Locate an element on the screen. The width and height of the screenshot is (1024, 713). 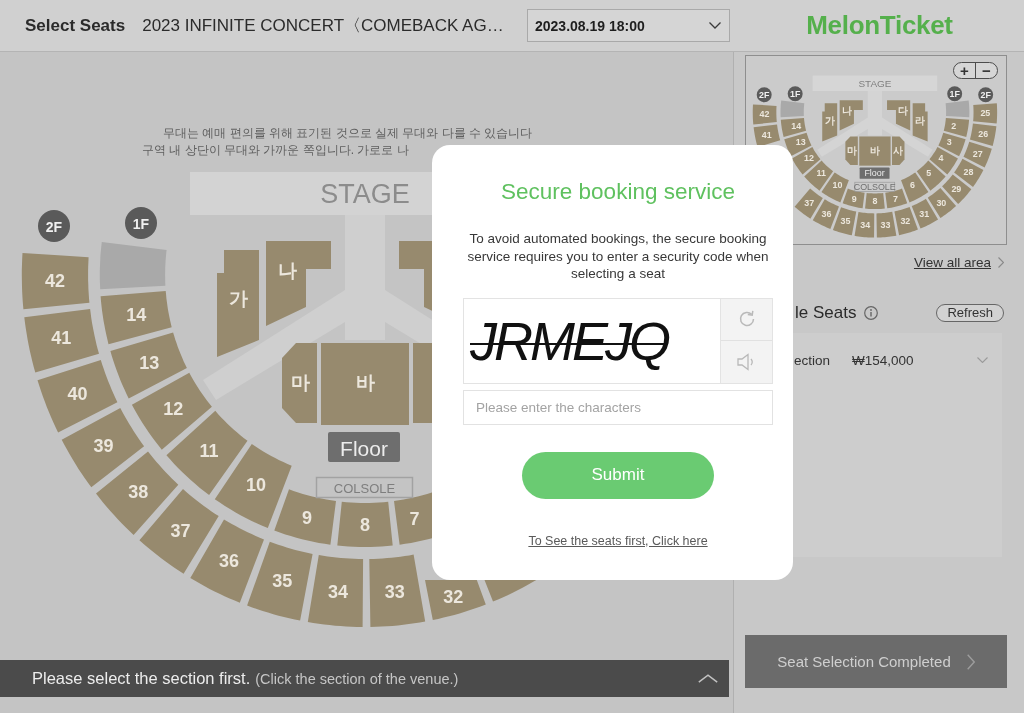
minimap-section: 32 is located at coordinates (906, 221).